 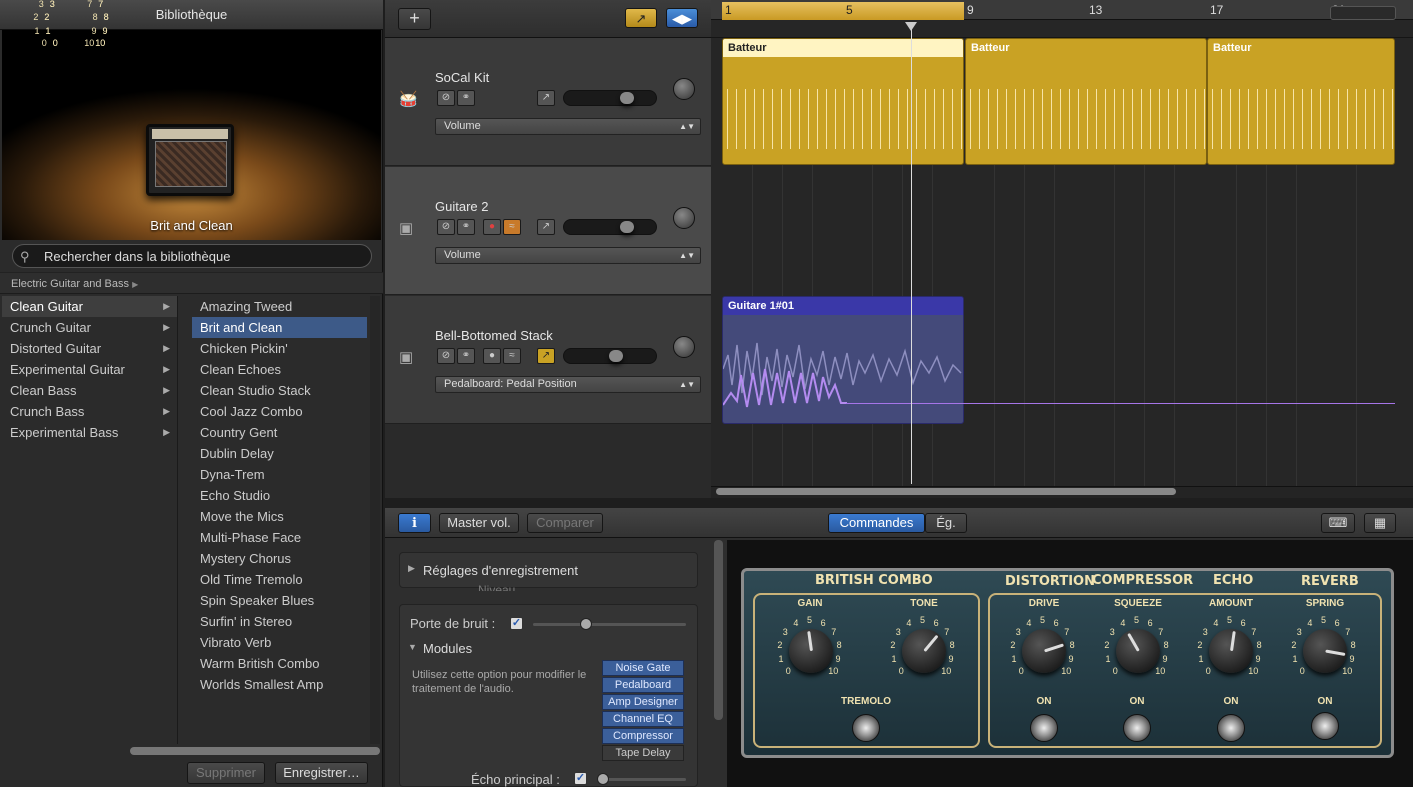 I want to click on add-track-button: +, so click(x=414, y=19).